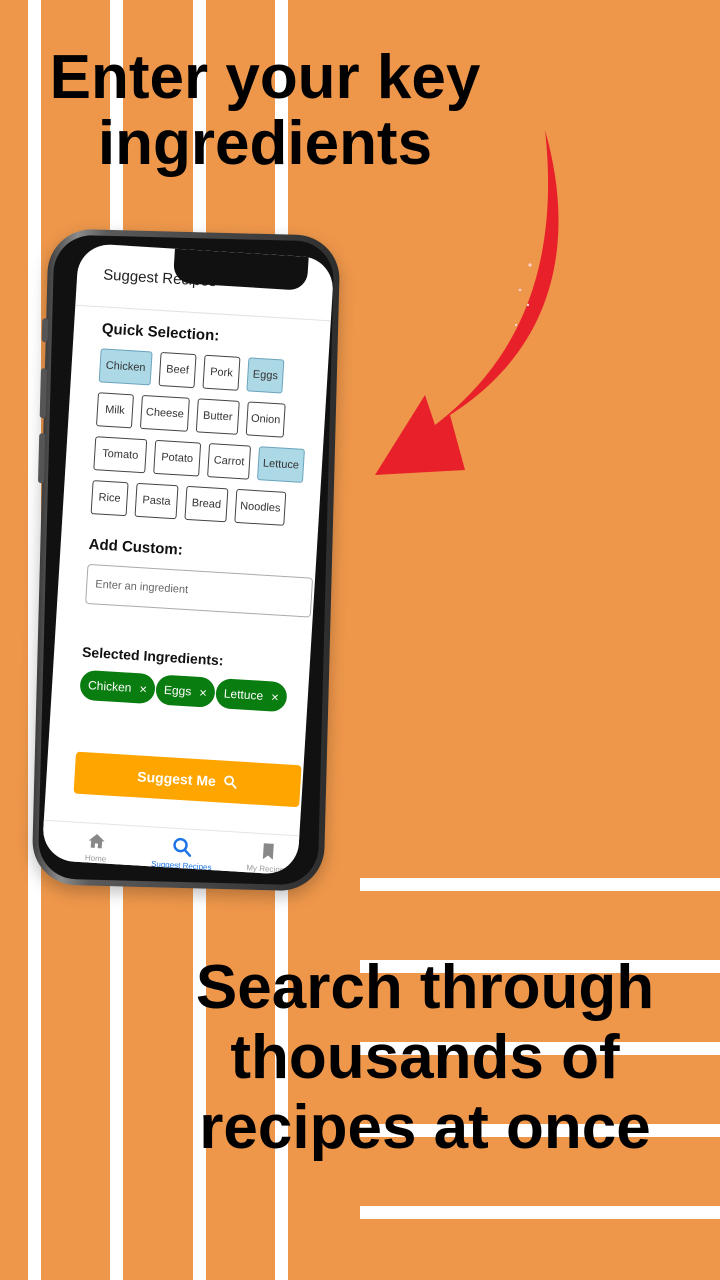  I want to click on curved-arrow-icon, so click(467, 302).